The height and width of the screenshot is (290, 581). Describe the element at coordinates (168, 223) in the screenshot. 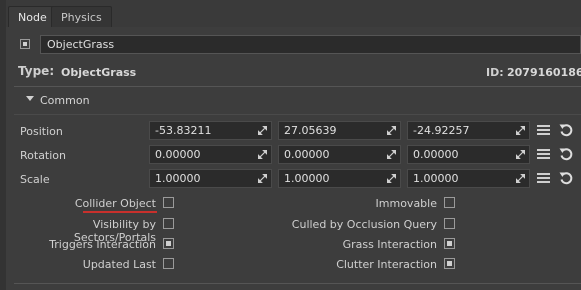

I see `visibility-by-sectors-portals-checkbox` at that location.